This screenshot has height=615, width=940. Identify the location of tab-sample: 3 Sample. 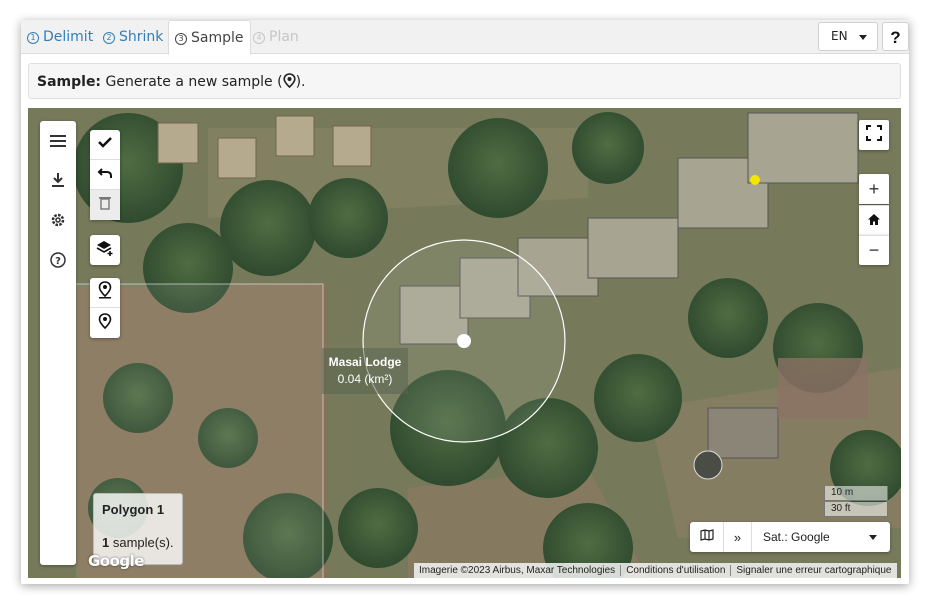
(209, 37).